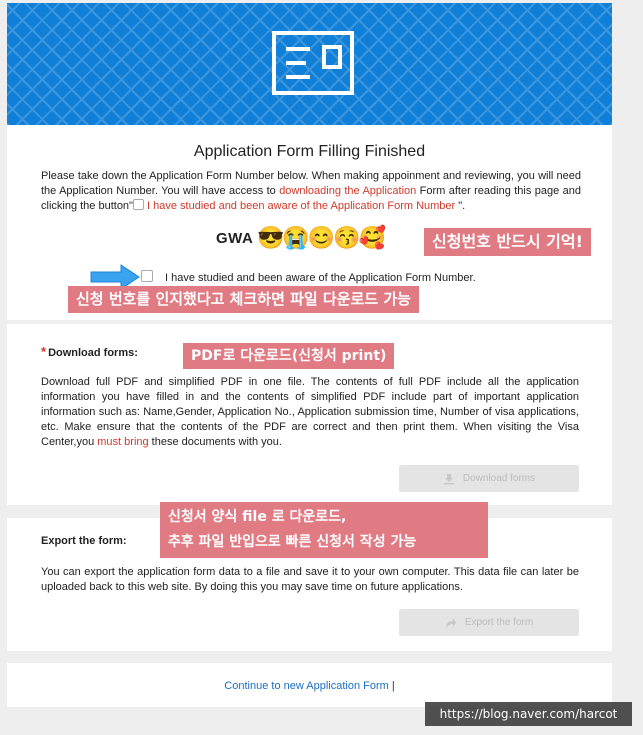  What do you see at coordinates (489, 622) in the screenshot?
I see `export-form-button: Export the form` at bounding box center [489, 622].